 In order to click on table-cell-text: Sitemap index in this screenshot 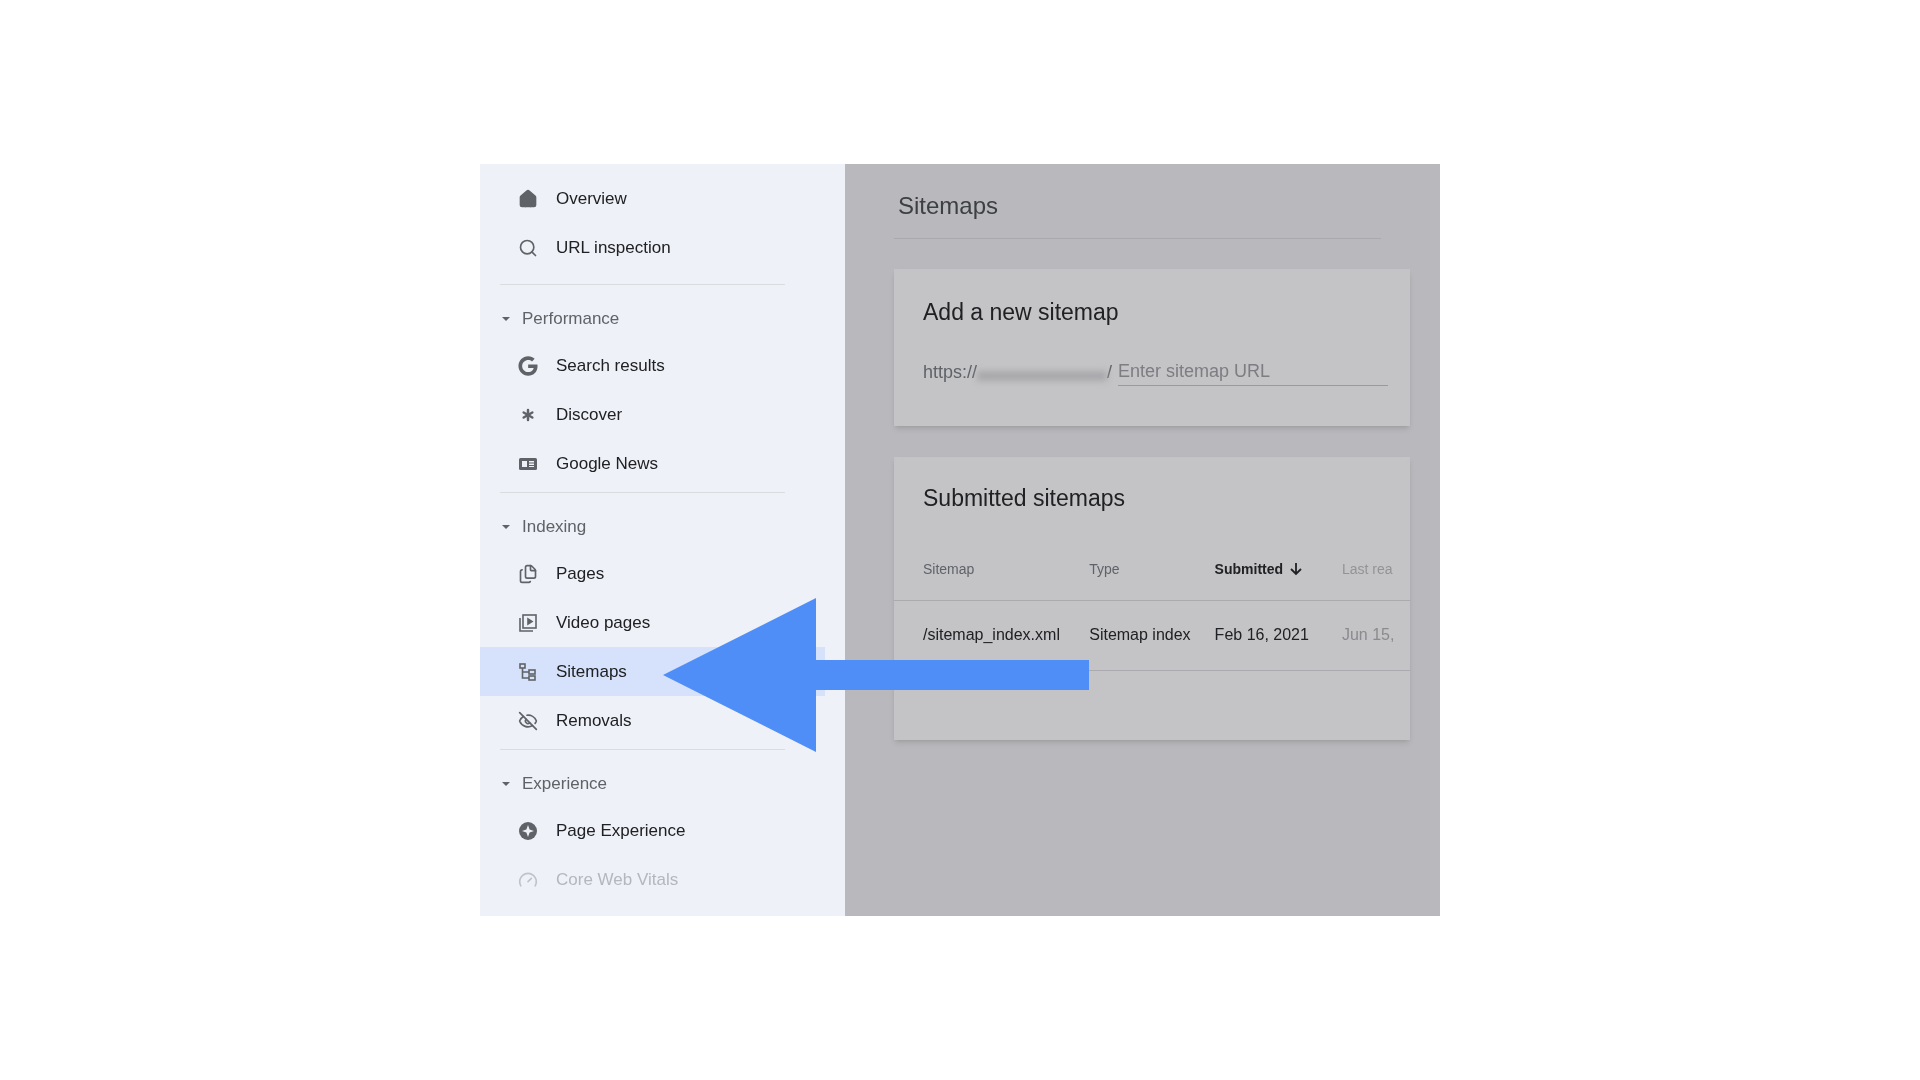, I will do `click(1140, 635)`.